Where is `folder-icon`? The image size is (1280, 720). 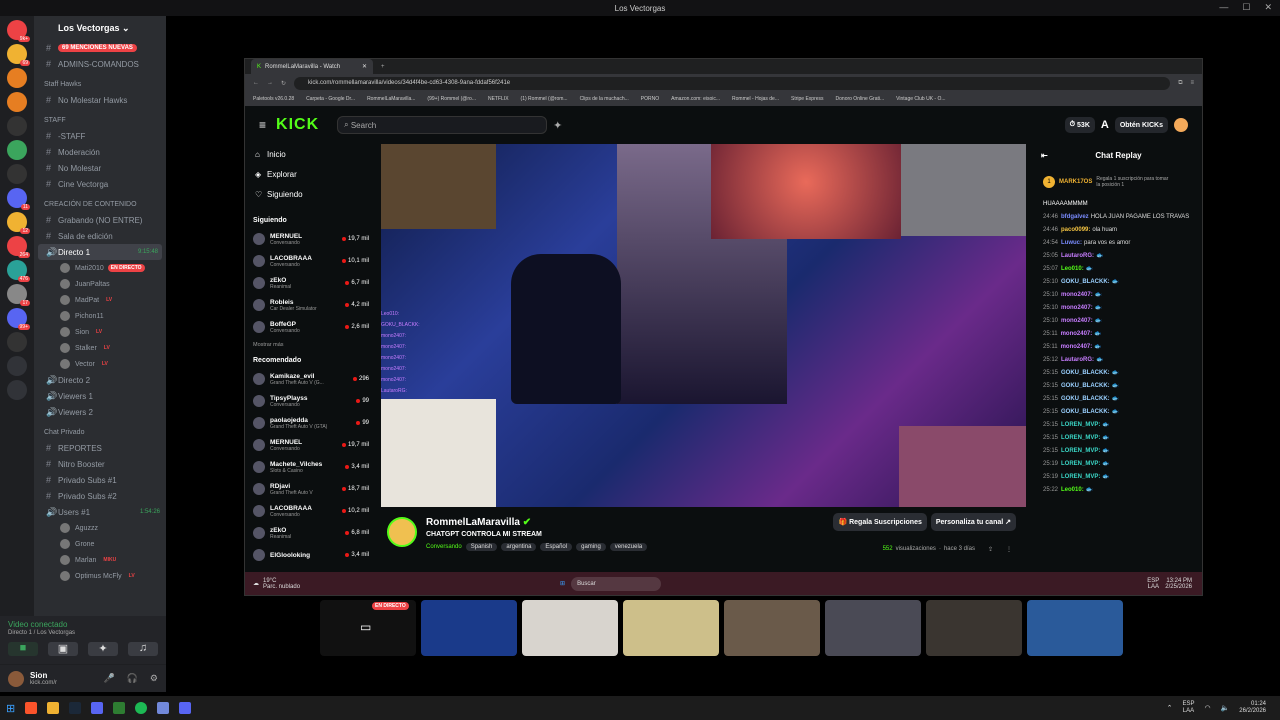 folder-icon is located at coordinates (53, 708).